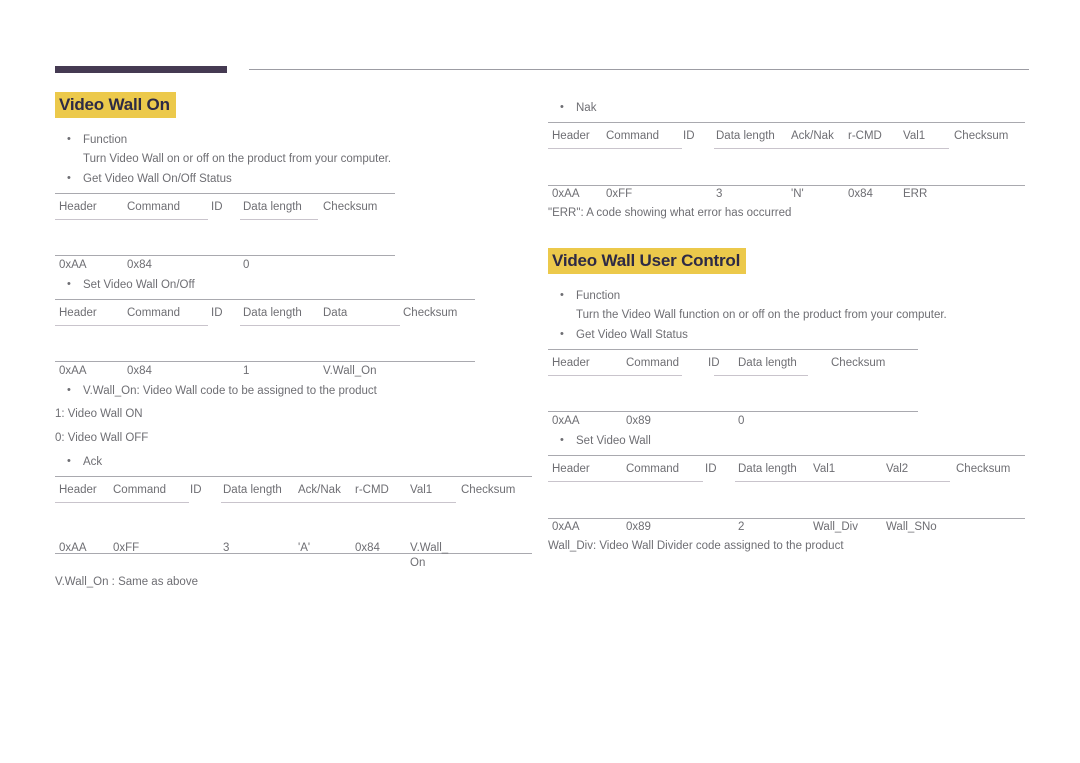  Describe the element at coordinates (126, 582) in the screenshot. I see `ack-note: V.Wall_On : Same as above` at that location.